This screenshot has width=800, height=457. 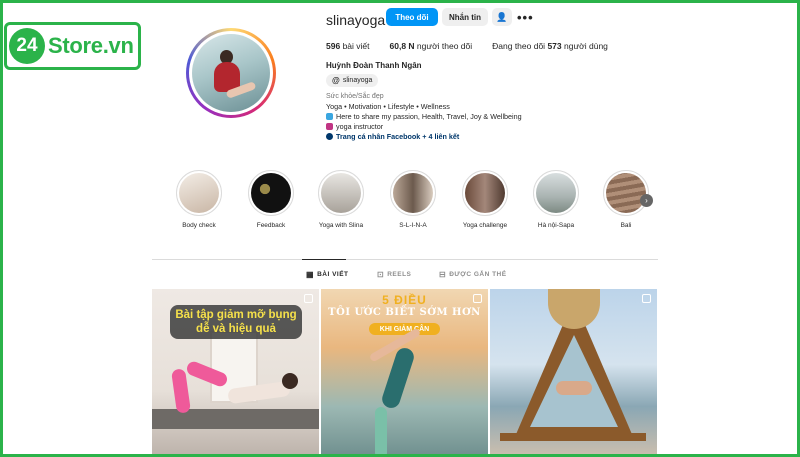 I want to click on bio-links: Trang cá nhân Facebook + 4 liên kết, so click(x=392, y=136).